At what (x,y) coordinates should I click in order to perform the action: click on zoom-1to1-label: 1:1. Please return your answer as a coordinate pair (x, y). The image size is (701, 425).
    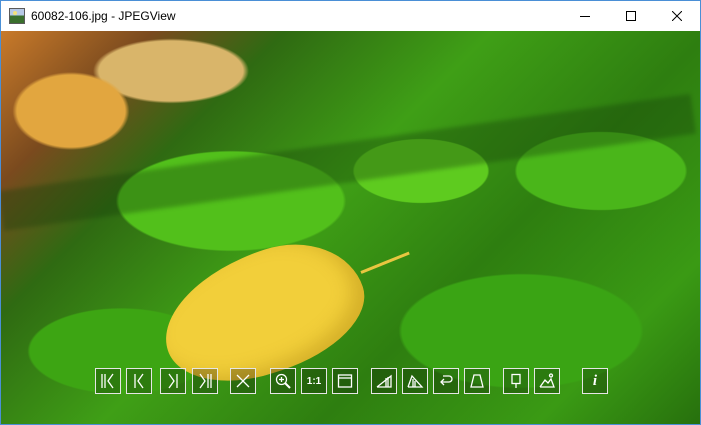
    Looking at the image, I should click on (314, 381).